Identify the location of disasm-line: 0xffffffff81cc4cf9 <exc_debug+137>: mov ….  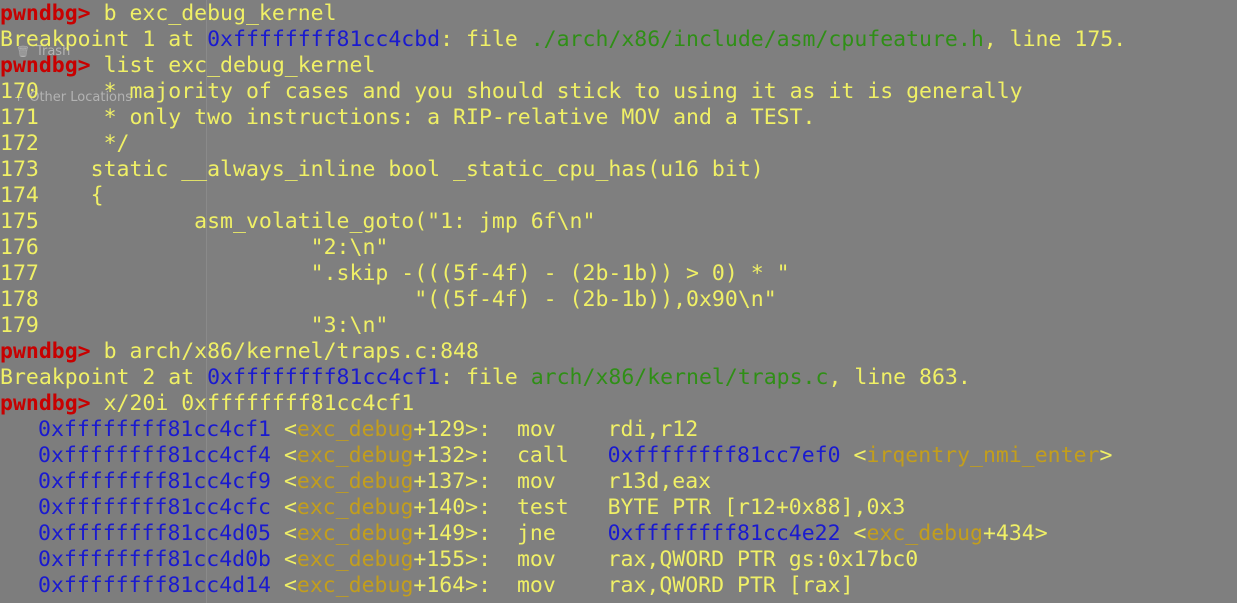
(563, 482).